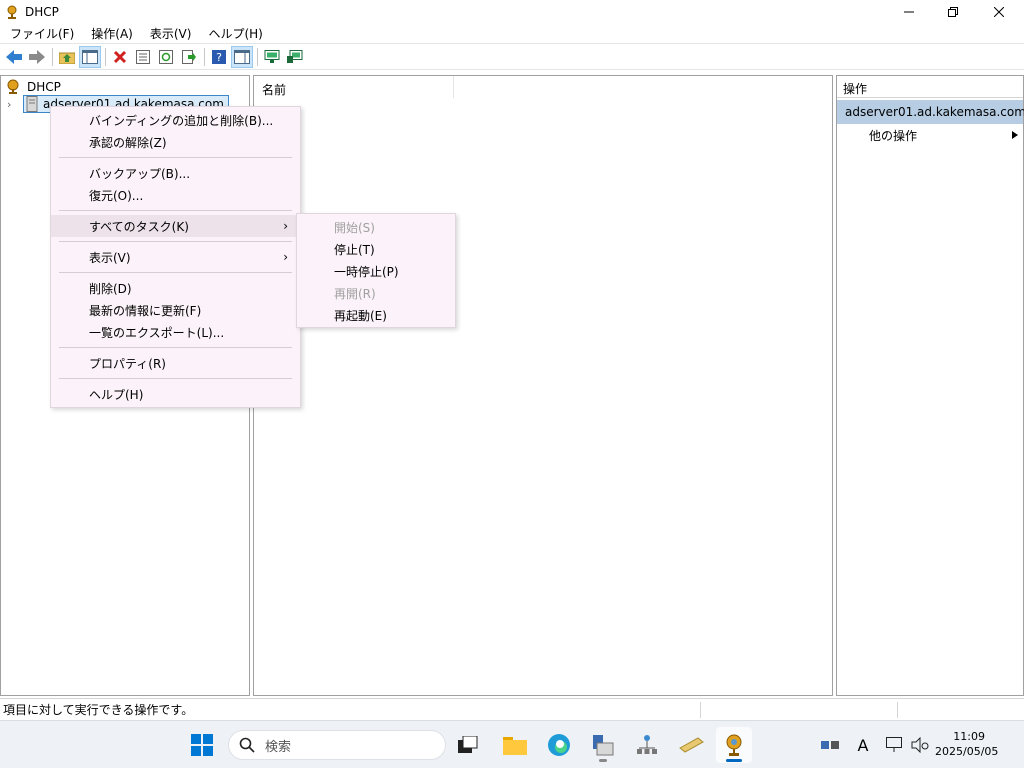  Describe the element at coordinates (278, 747) in the screenshot. I see `search-placeholder: 検索` at that location.